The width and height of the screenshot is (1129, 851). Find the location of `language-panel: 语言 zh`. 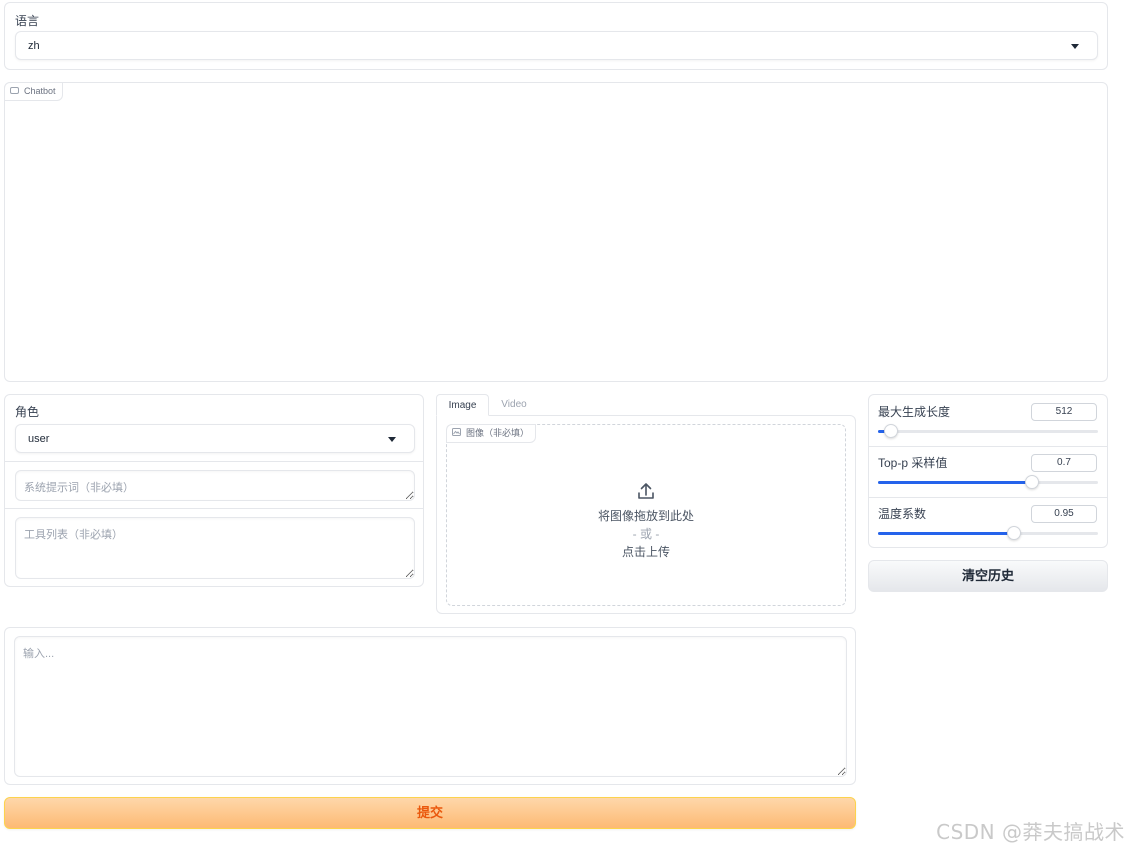

language-panel: 语言 zh is located at coordinates (556, 36).